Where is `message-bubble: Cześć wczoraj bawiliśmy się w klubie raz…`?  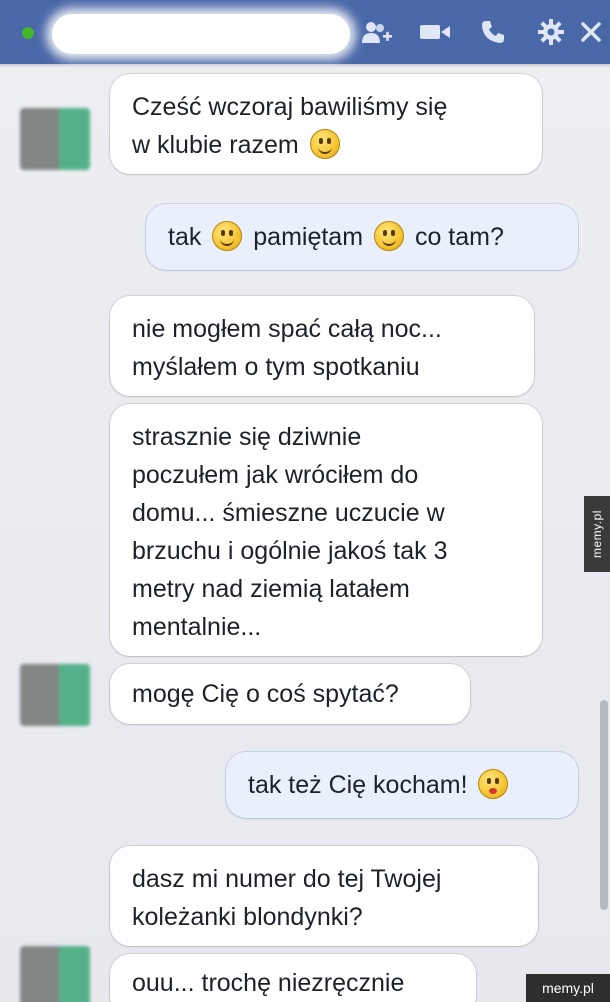 message-bubble: Cześć wczoraj bawiliśmy się w klubie raz… is located at coordinates (326, 124).